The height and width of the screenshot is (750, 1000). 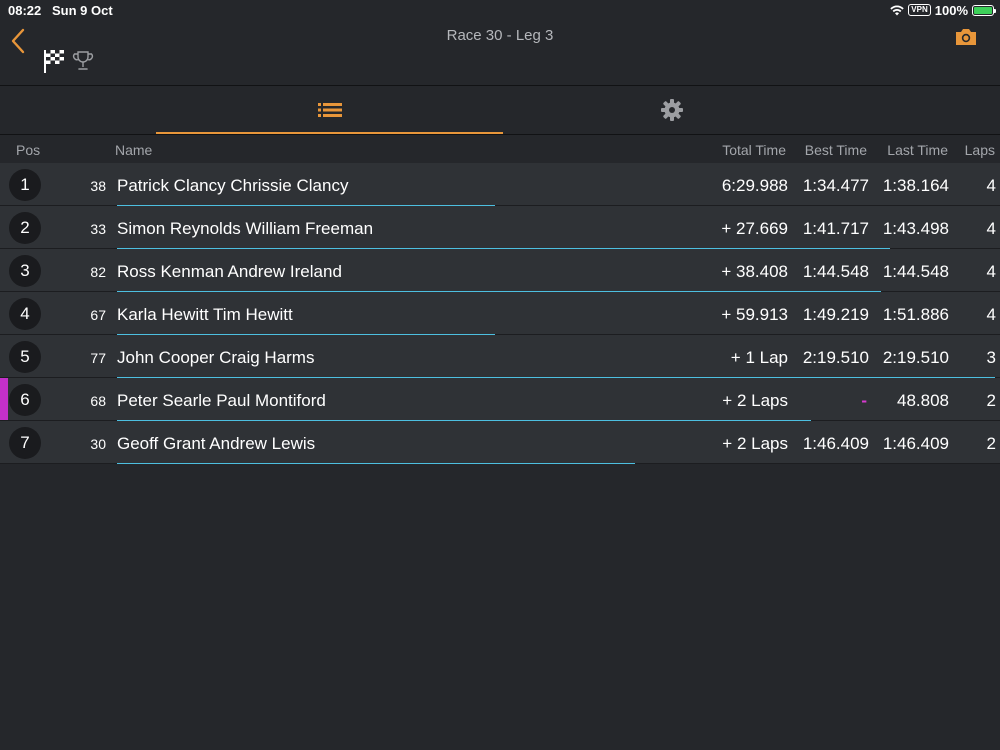 I want to click on race-title: Race 30 - Leg 3, so click(x=500, y=35).